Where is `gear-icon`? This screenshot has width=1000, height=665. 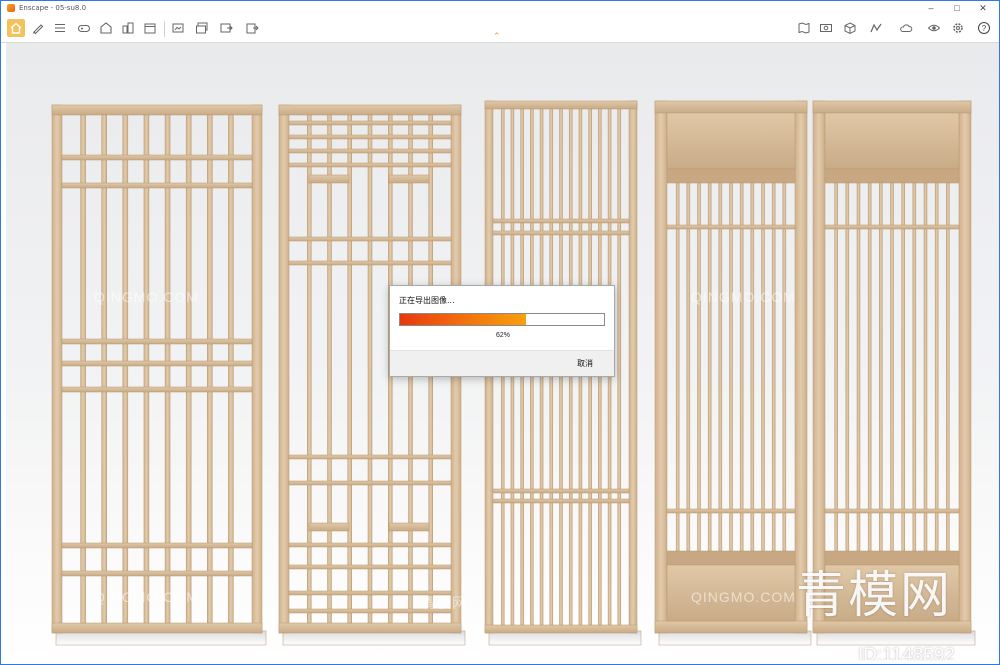 gear-icon is located at coordinates (958, 28).